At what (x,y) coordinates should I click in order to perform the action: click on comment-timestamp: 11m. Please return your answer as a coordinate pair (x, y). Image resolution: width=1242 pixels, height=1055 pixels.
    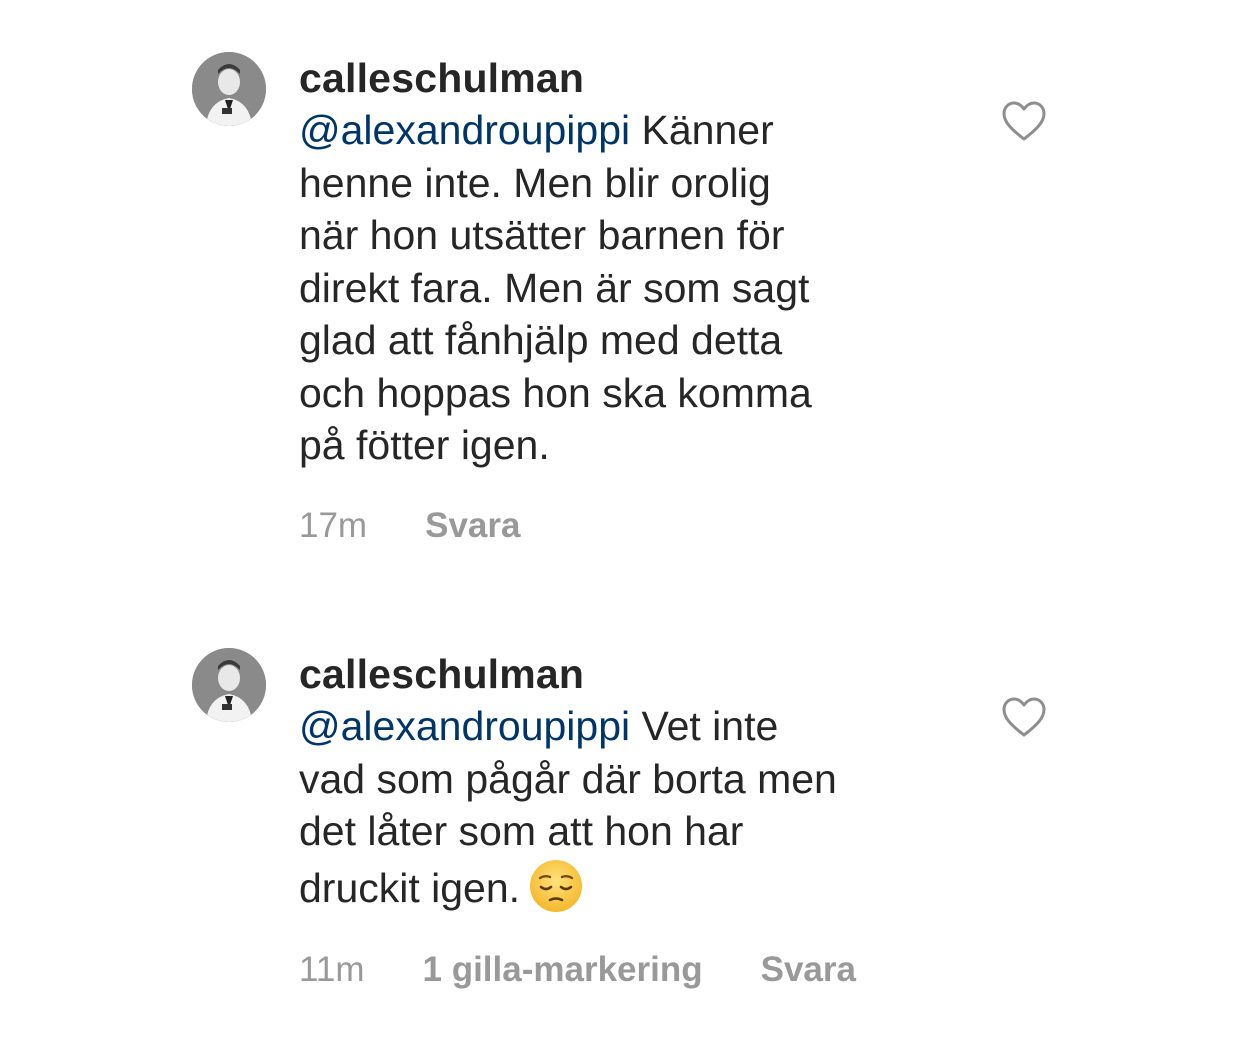
    Looking at the image, I should click on (332, 969).